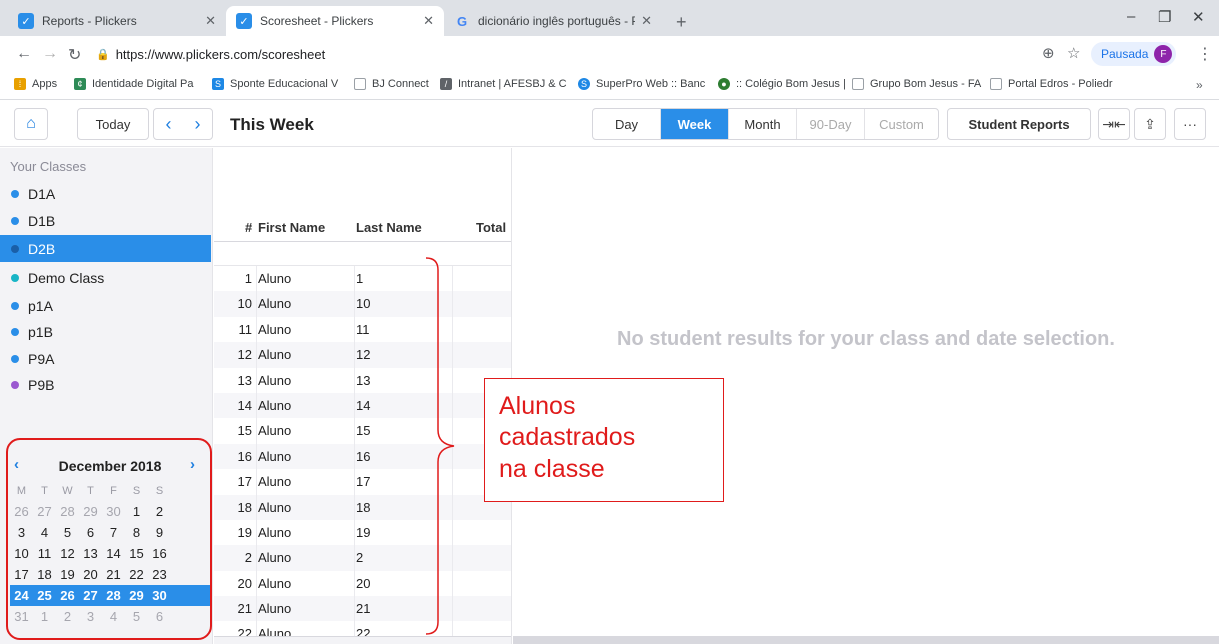 The width and height of the screenshot is (1219, 644). What do you see at coordinates (901, 124) in the screenshot?
I see `range-custom-button: Custom` at bounding box center [901, 124].